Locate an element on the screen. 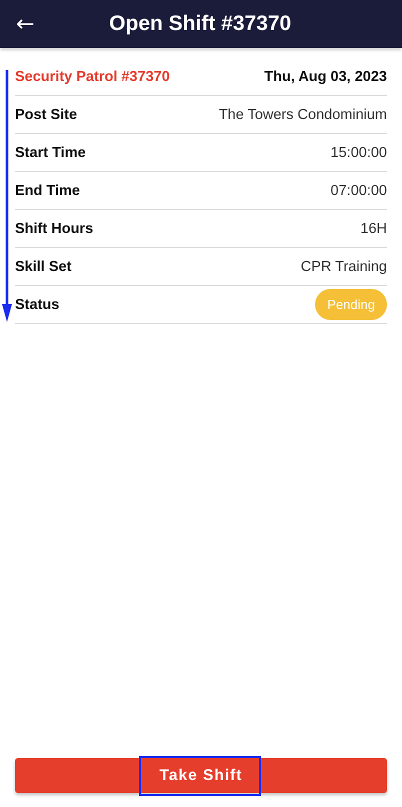  shift-name: Security Patrol #37370 is located at coordinates (92, 76).